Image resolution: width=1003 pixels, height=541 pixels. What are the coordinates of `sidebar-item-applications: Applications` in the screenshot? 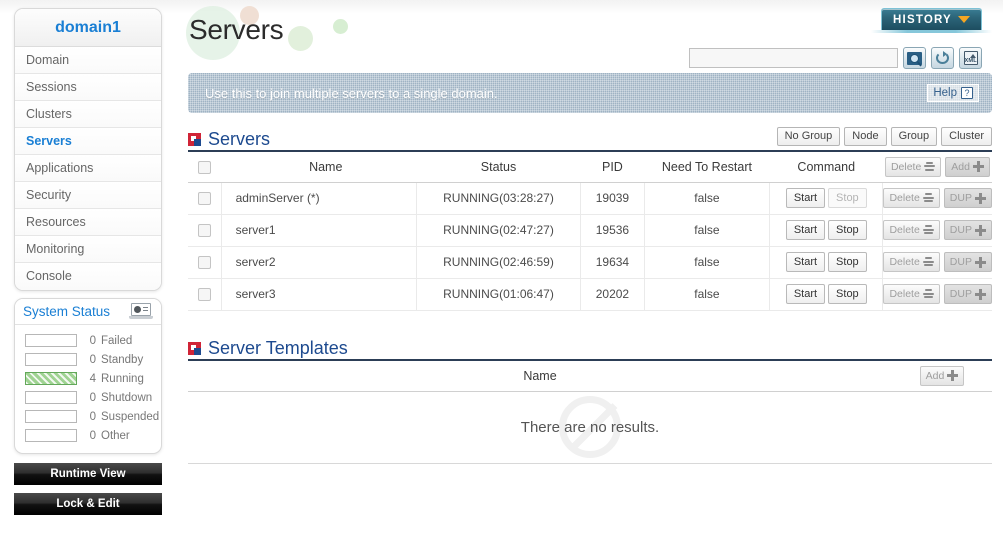 It's located at (88, 168).